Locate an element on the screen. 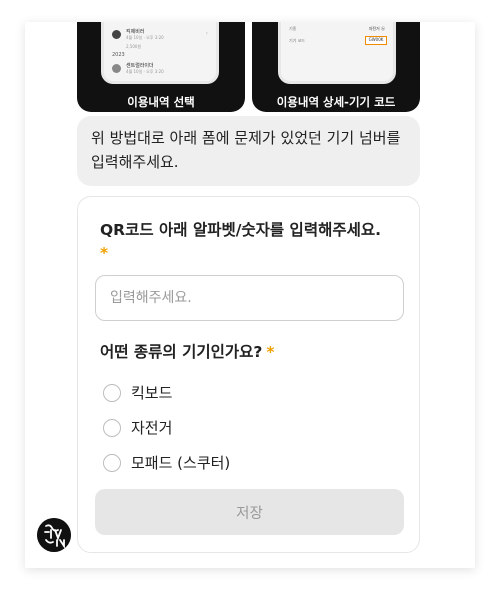 The image size is (500, 593). swing-logo-icon is located at coordinates (54, 535).